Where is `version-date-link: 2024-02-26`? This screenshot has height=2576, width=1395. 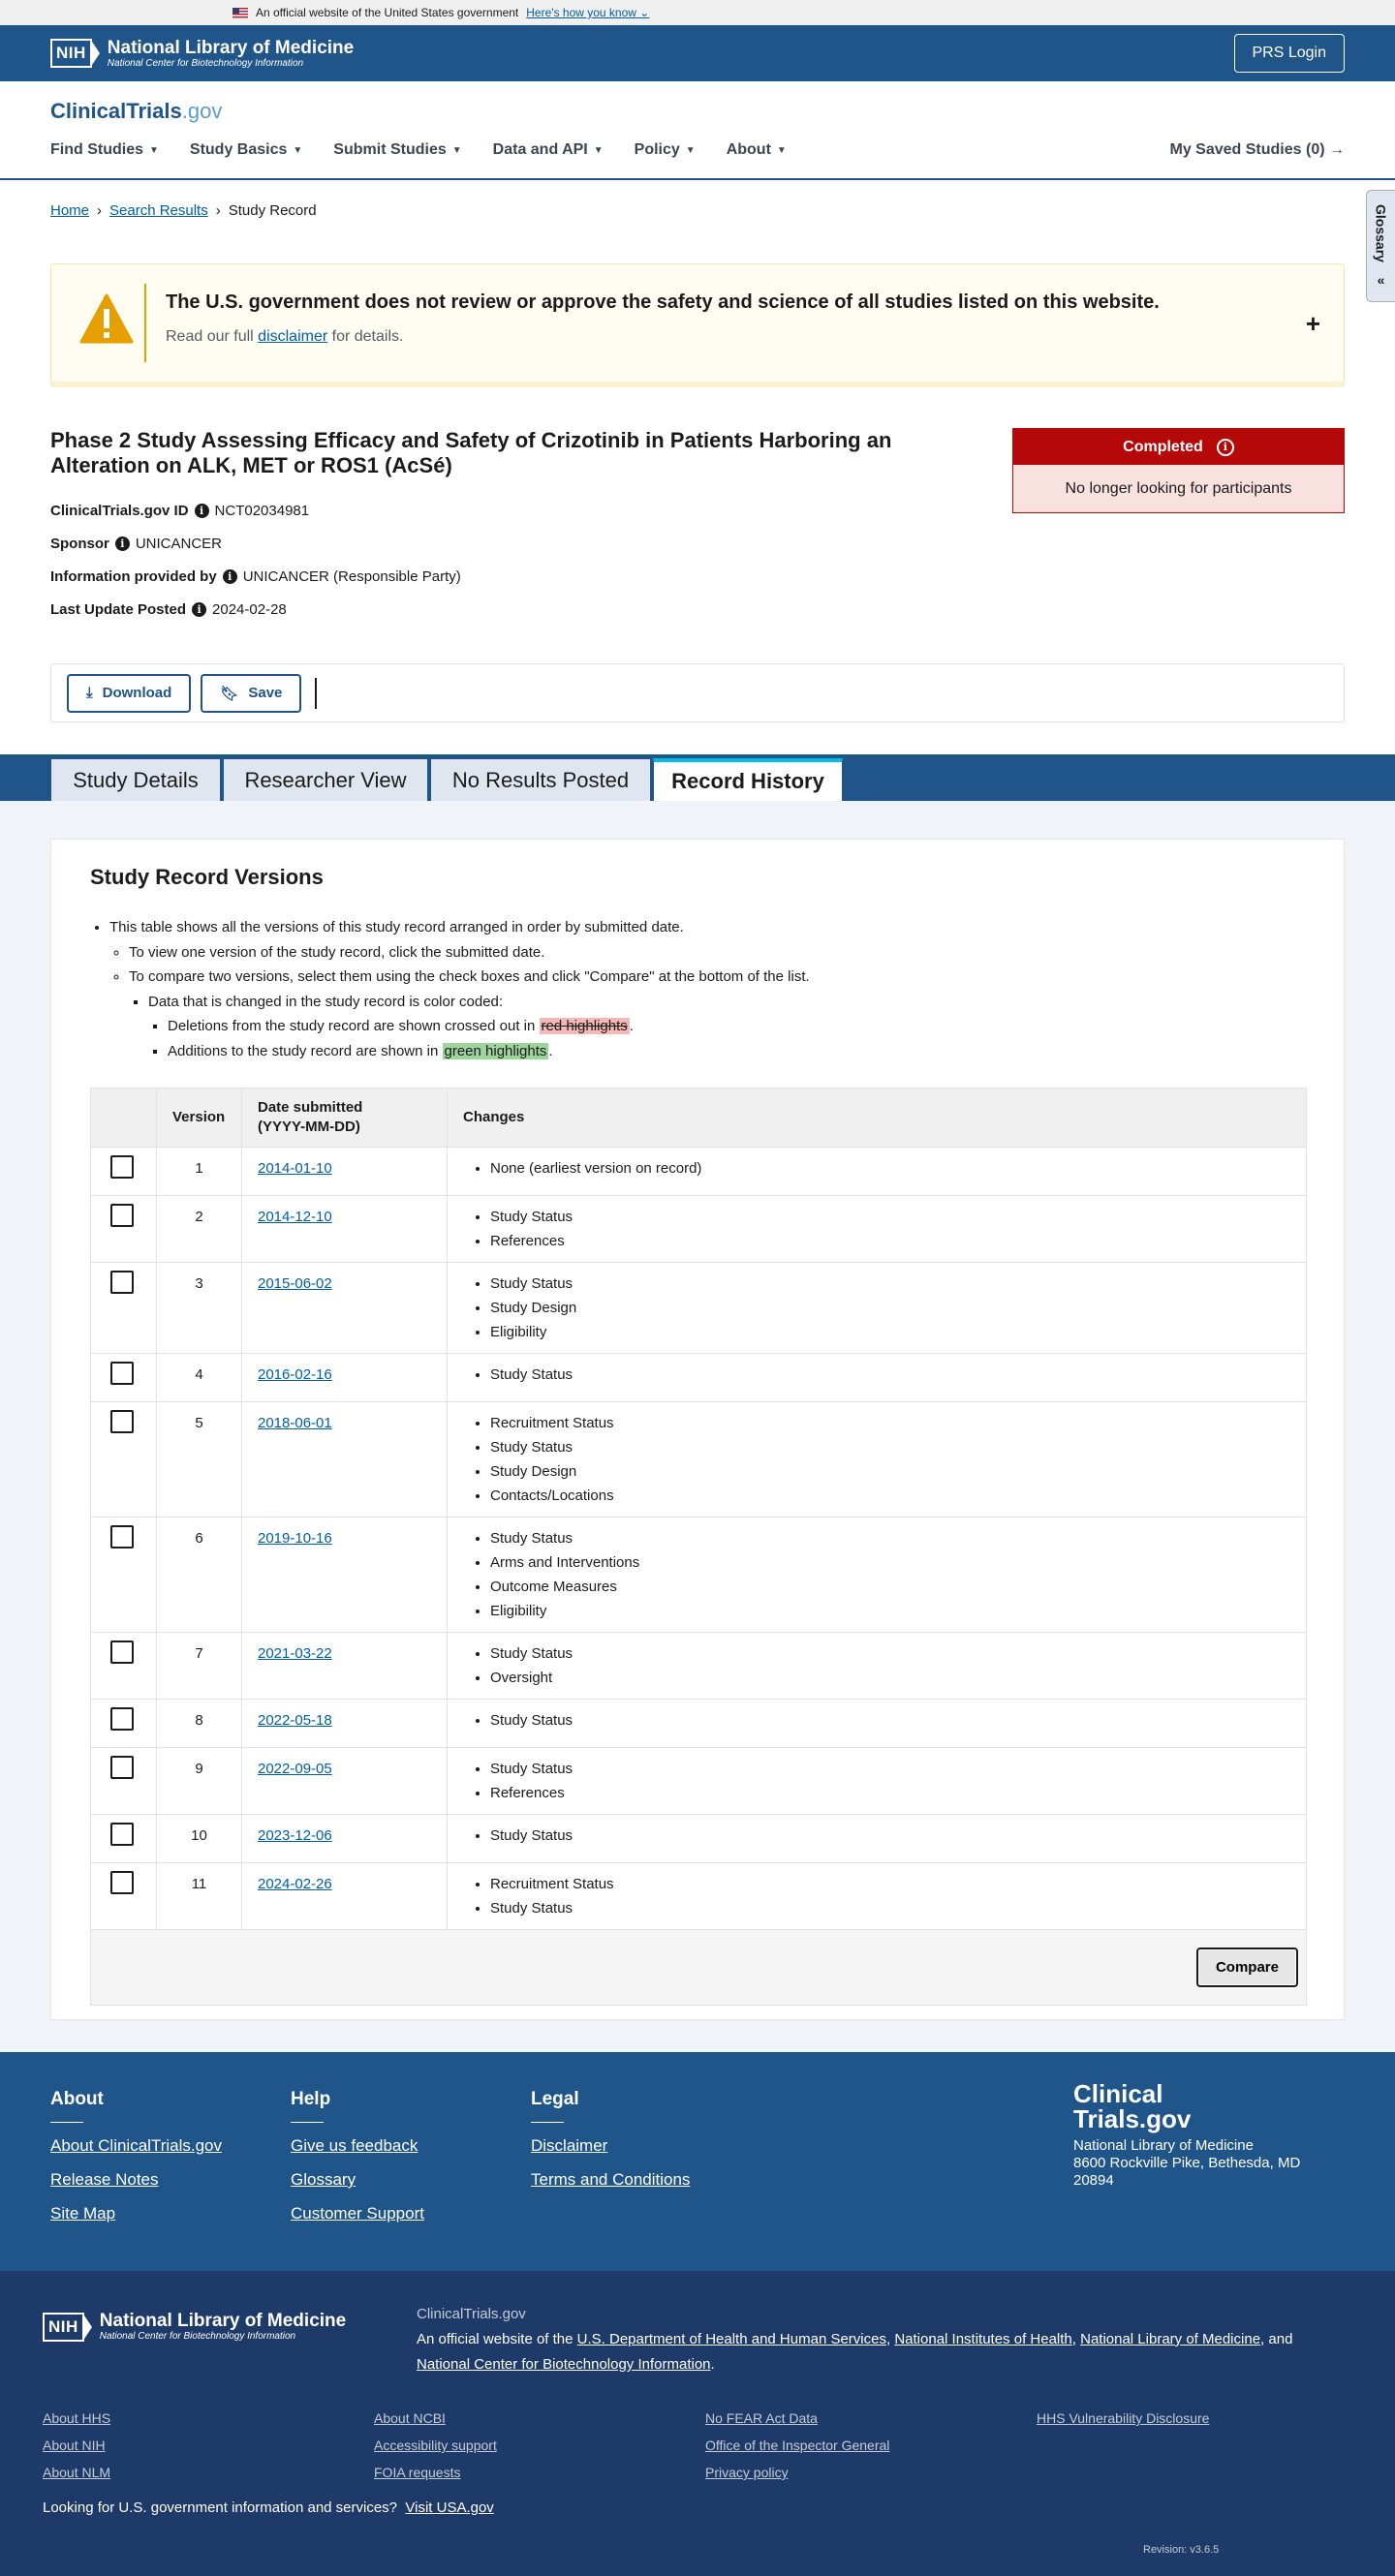 version-date-link: 2024-02-26 is located at coordinates (295, 1884).